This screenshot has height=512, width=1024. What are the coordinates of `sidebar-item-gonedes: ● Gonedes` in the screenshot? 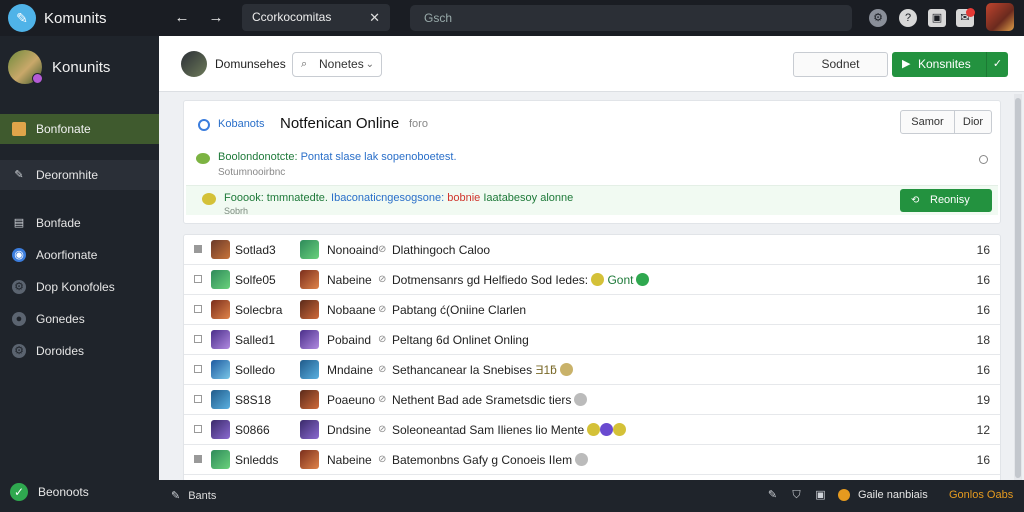 It's located at (79, 319).